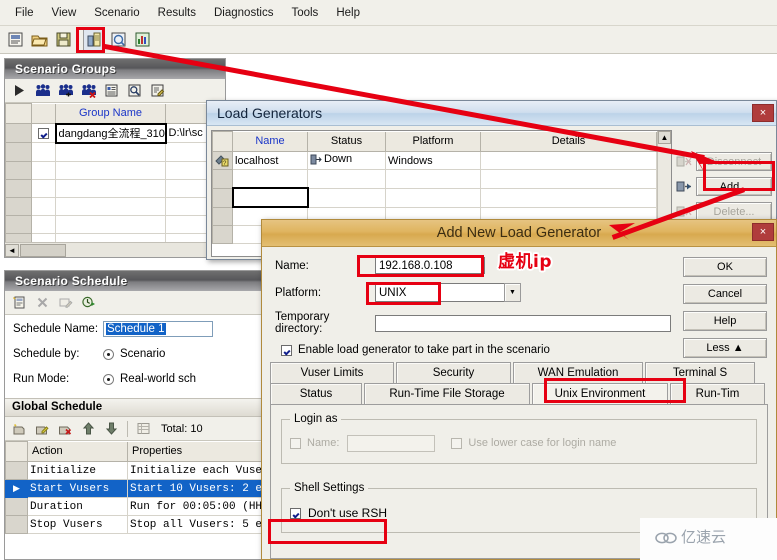 Image resolution: width=777 pixels, height=560 pixels. I want to click on load-generators-titlebar: Load Generators ×, so click(491, 113).